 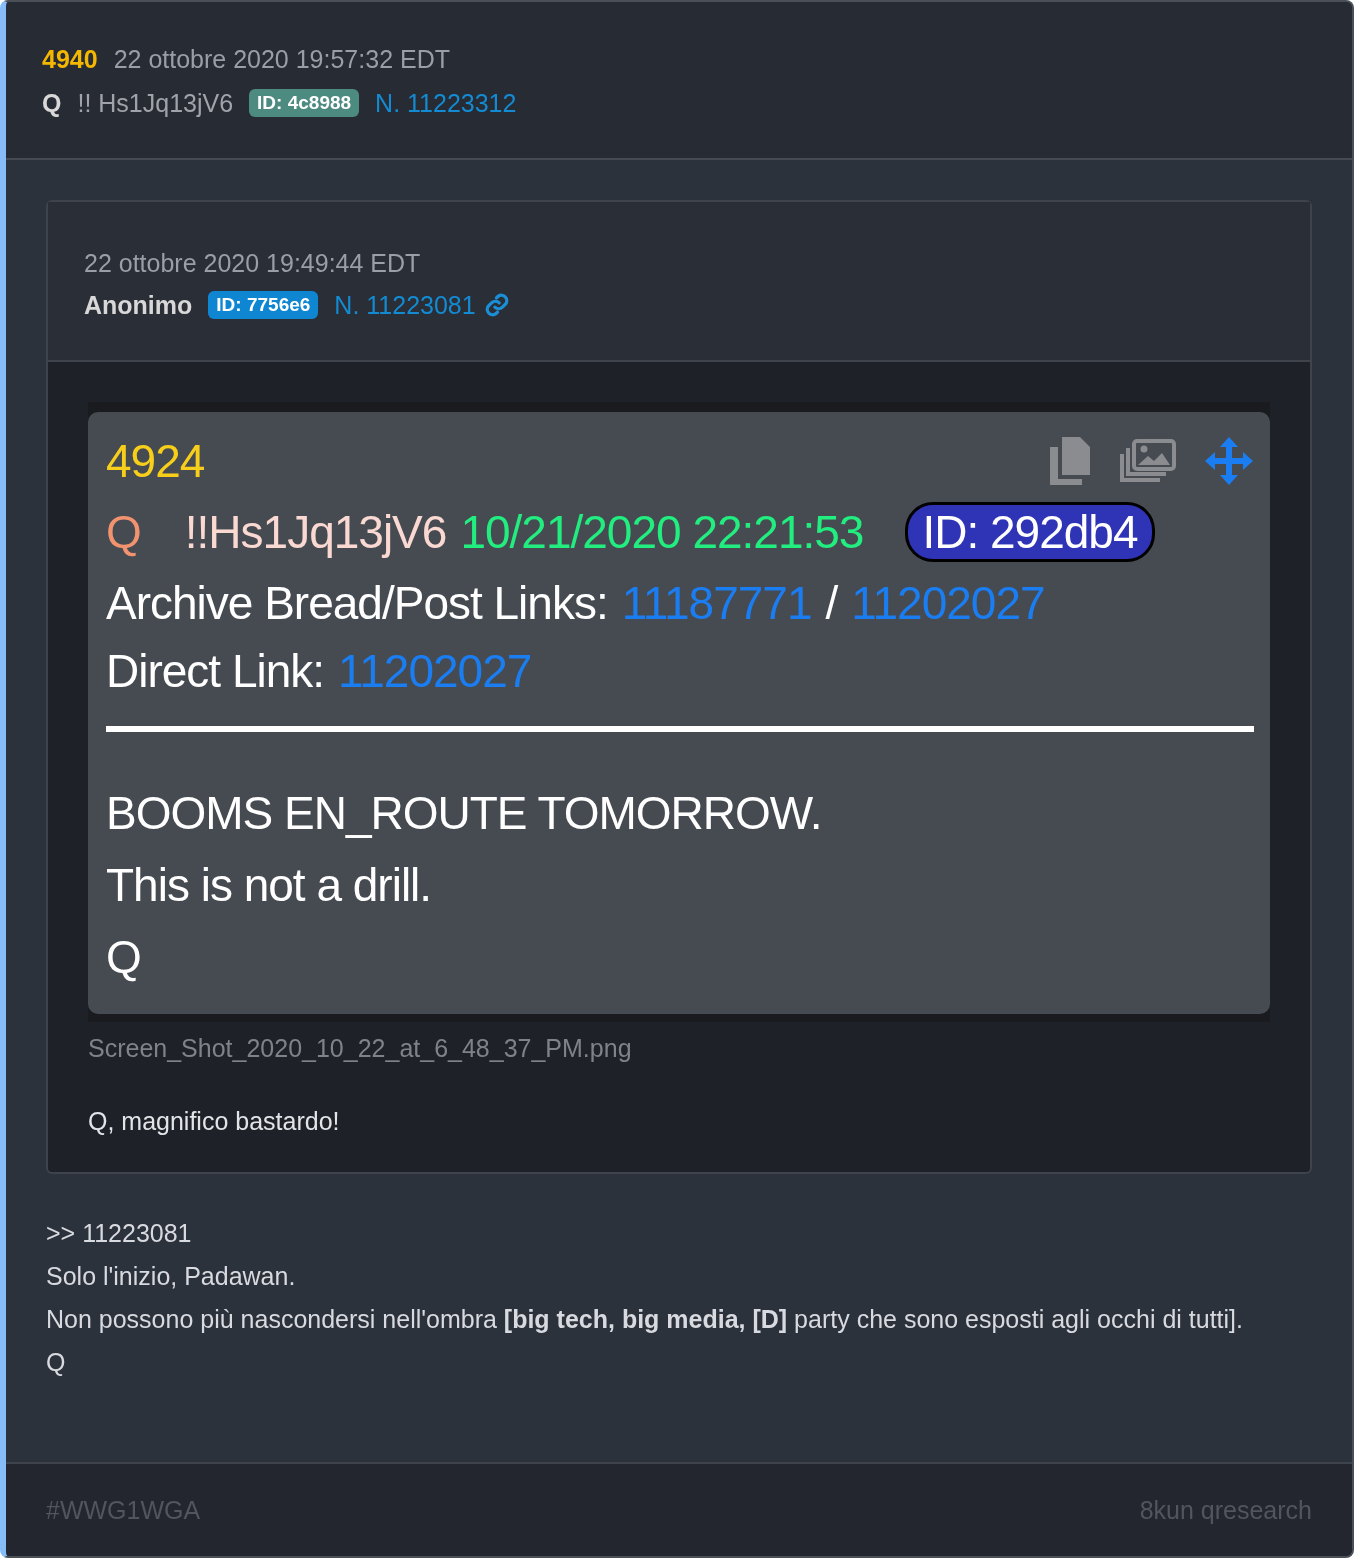 I want to click on quoted-date: 22 ottobre 2020 19:49:44 EDT, so click(x=252, y=263).